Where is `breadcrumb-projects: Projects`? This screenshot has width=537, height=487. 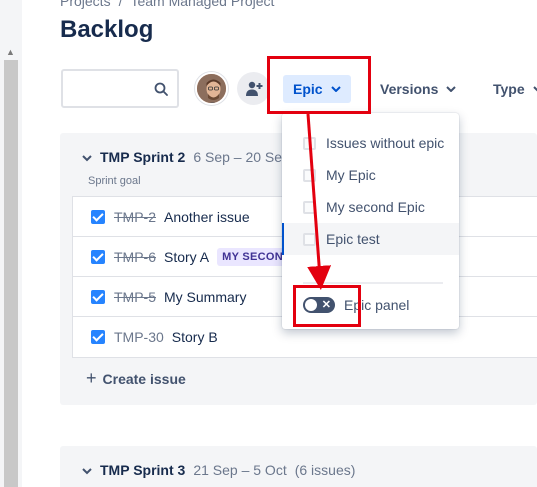
breadcrumb-projects: Projects is located at coordinates (85, 4).